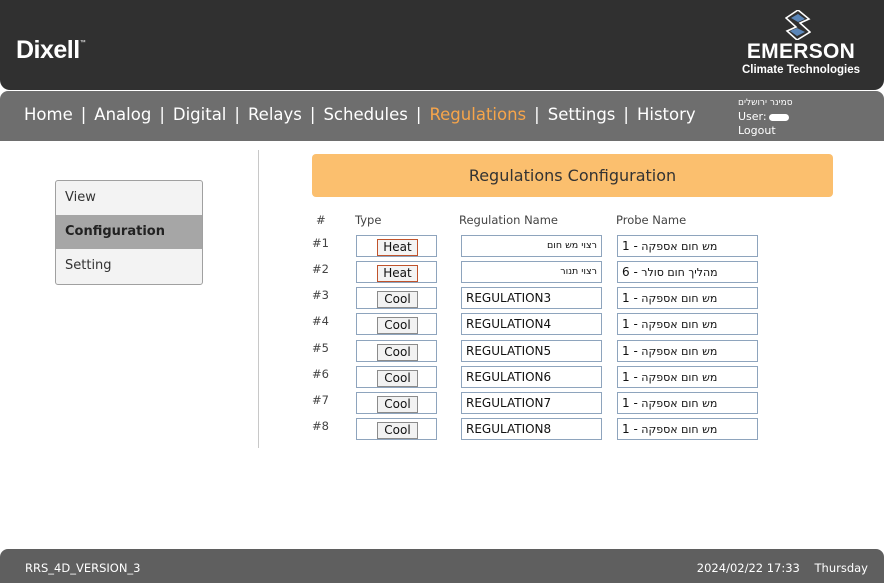  I want to click on row-number: #5, so click(320, 348).